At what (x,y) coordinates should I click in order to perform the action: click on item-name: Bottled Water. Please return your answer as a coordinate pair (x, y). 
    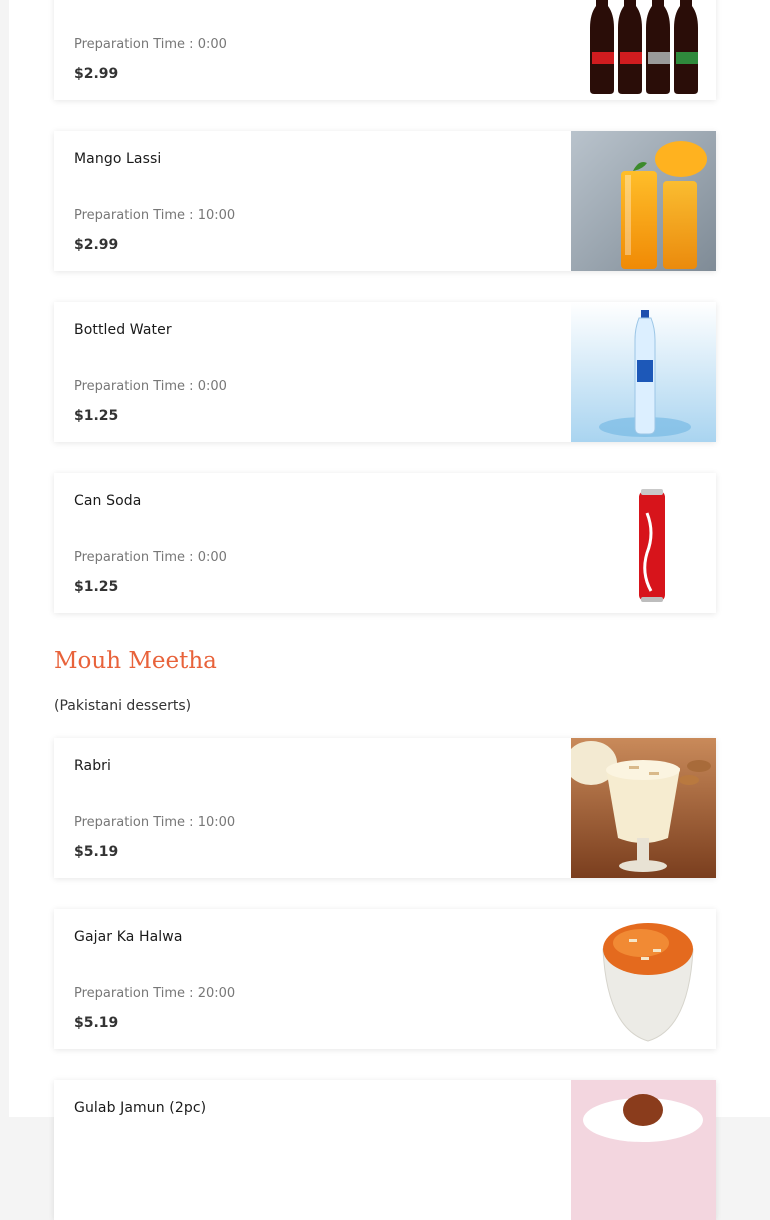
    Looking at the image, I should click on (123, 330).